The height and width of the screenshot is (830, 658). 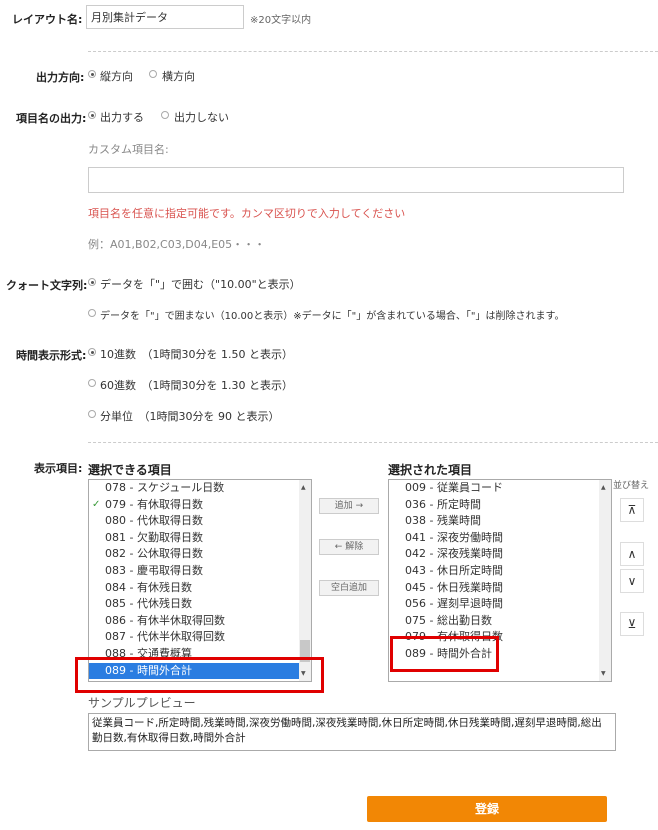 I want to click on available-item: 082 - 公休取得日数, so click(x=194, y=554).